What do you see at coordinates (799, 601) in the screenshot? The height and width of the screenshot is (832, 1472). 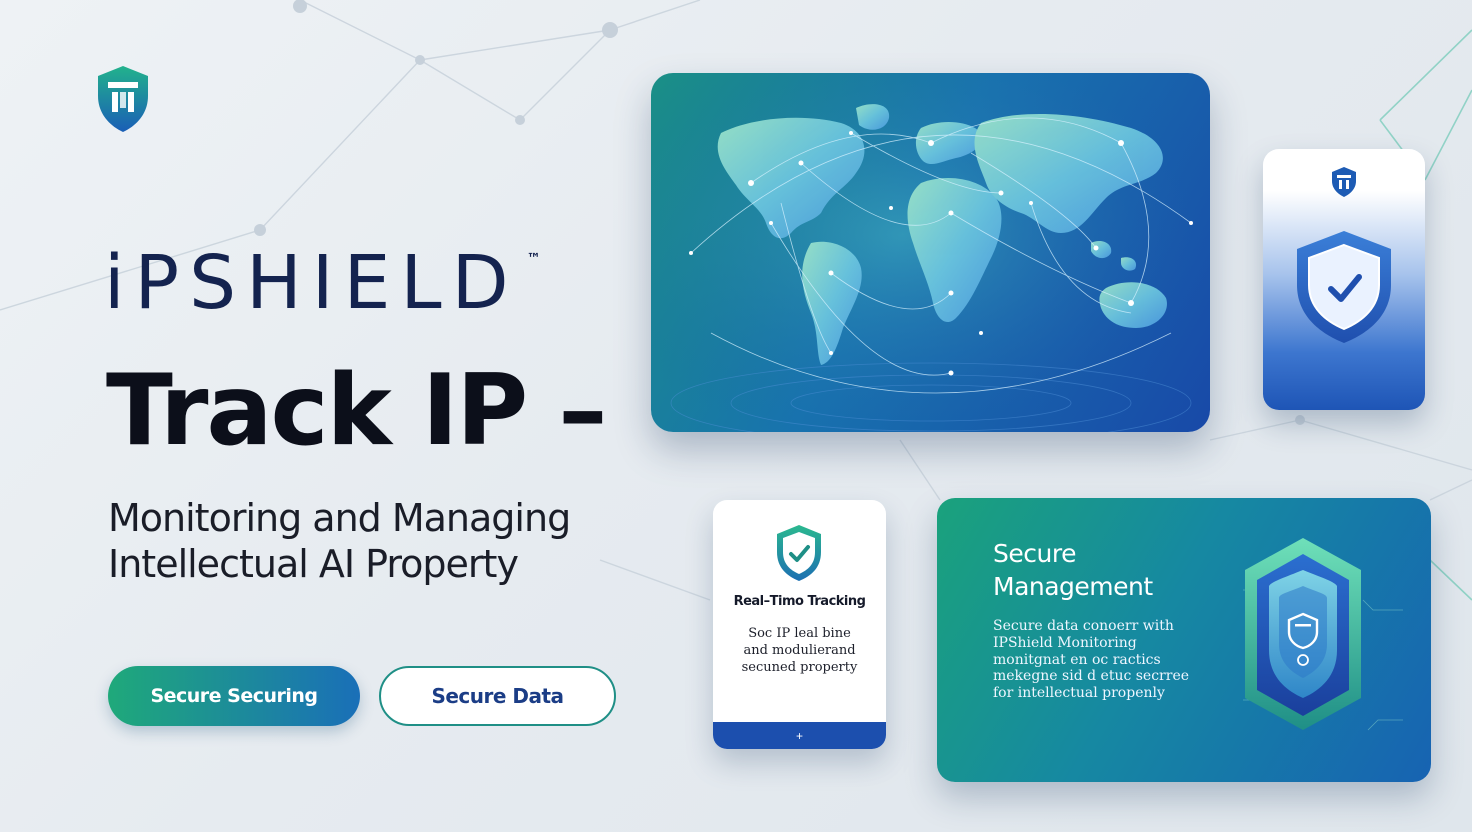 I see `tracking-card-title: Real–Timo Tracking` at bounding box center [799, 601].